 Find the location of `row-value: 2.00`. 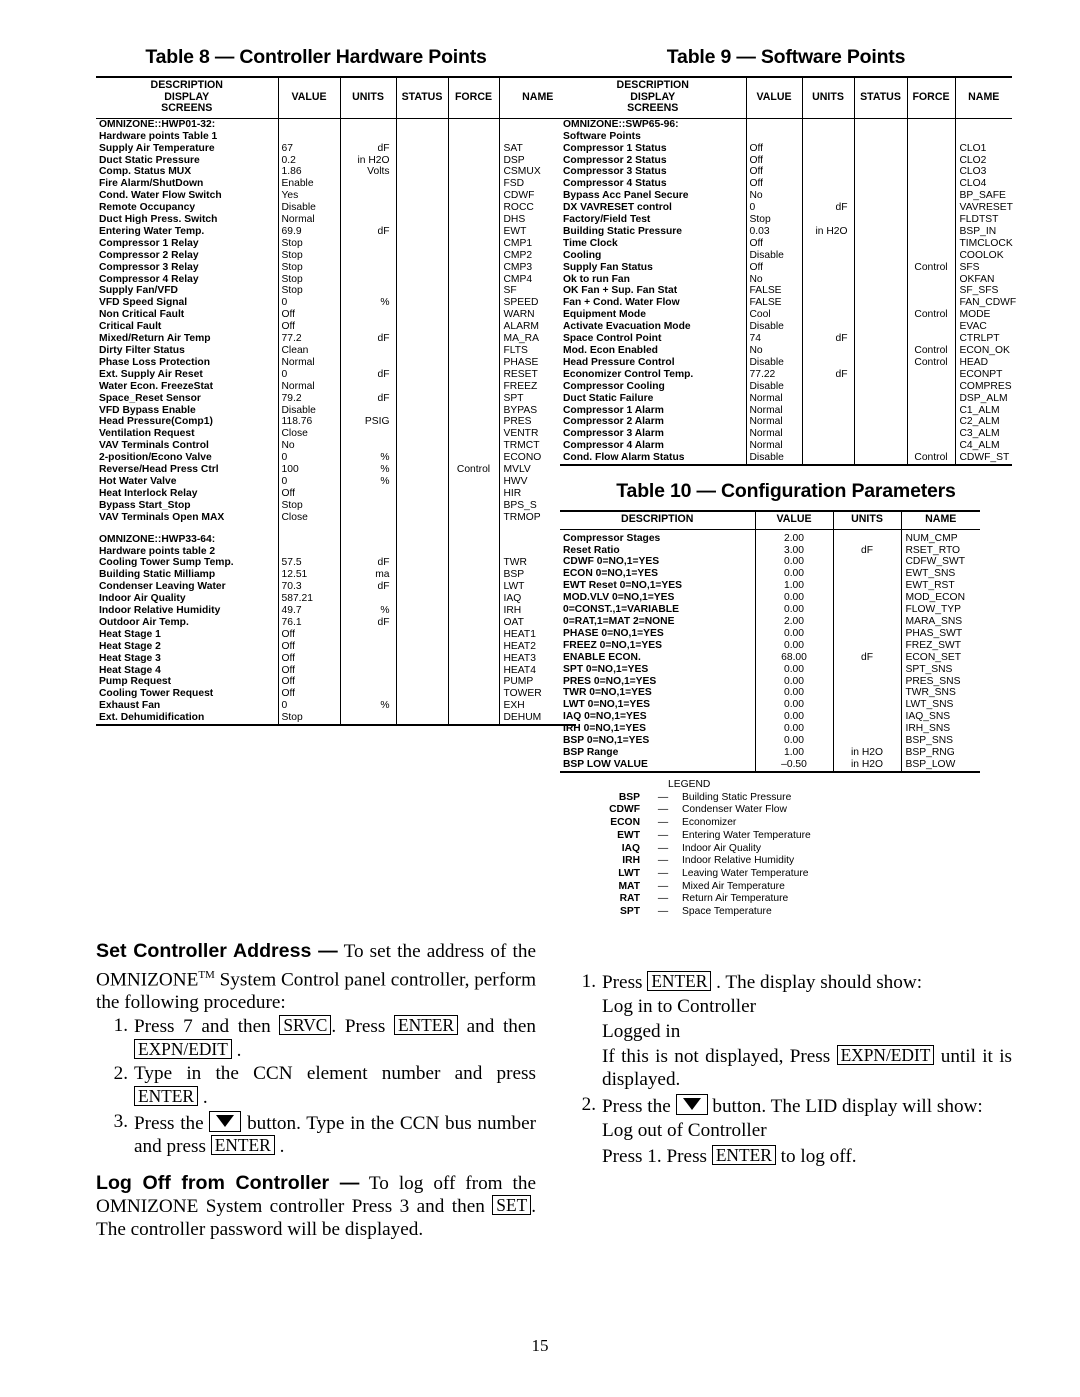

row-value: 2.00 is located at coordinates (793, 537).